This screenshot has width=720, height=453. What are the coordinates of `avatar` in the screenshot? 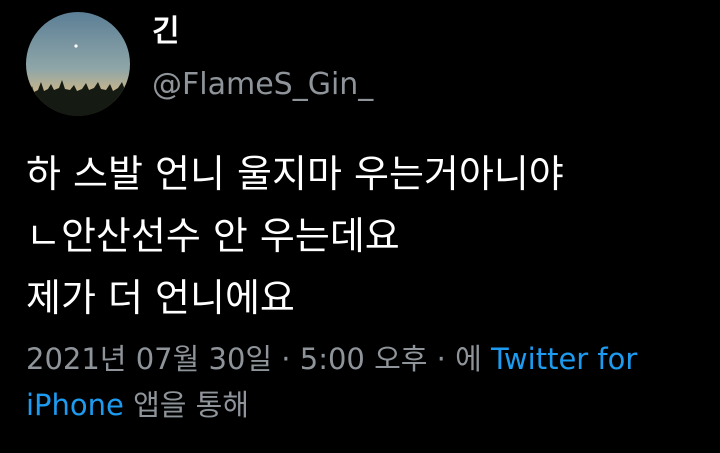 It's located at (78, 64).